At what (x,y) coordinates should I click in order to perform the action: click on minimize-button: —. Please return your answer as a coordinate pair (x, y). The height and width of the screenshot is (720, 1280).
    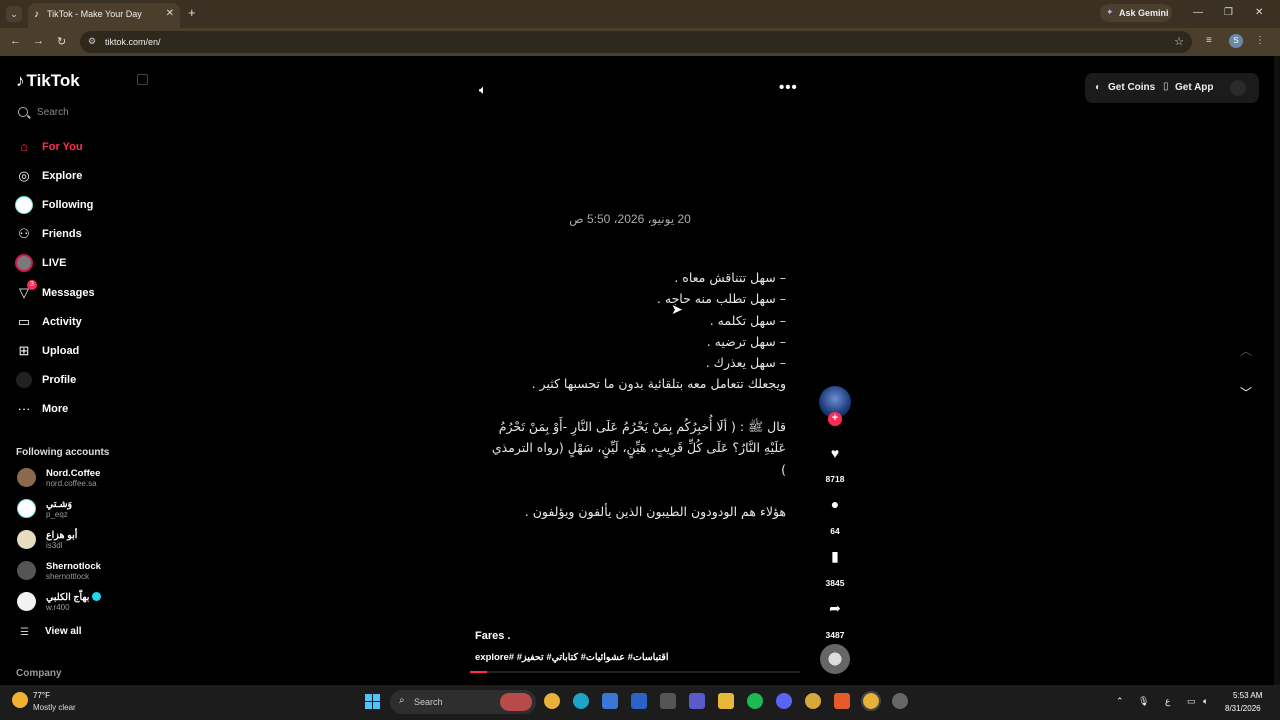
    Looking at the image, I should click on (1198, 12).